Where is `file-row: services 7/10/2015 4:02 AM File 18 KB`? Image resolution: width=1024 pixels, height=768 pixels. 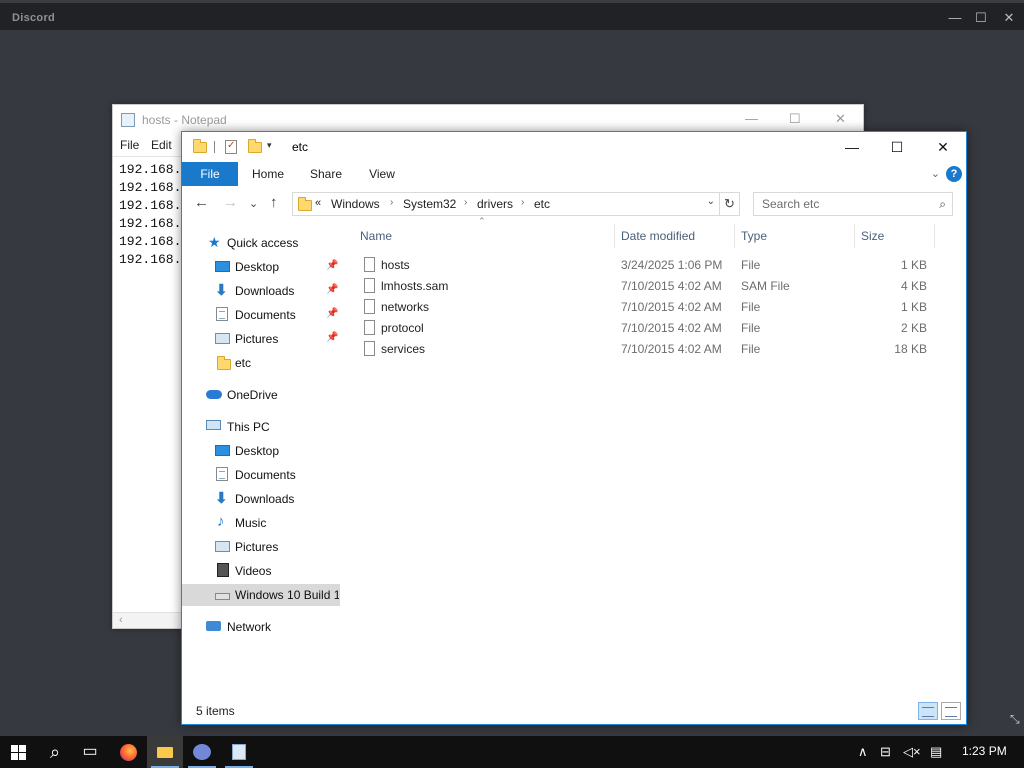 file-row: services 7/10/2015 4:02 AM File 18 KB is located at coordinates (644, 348).